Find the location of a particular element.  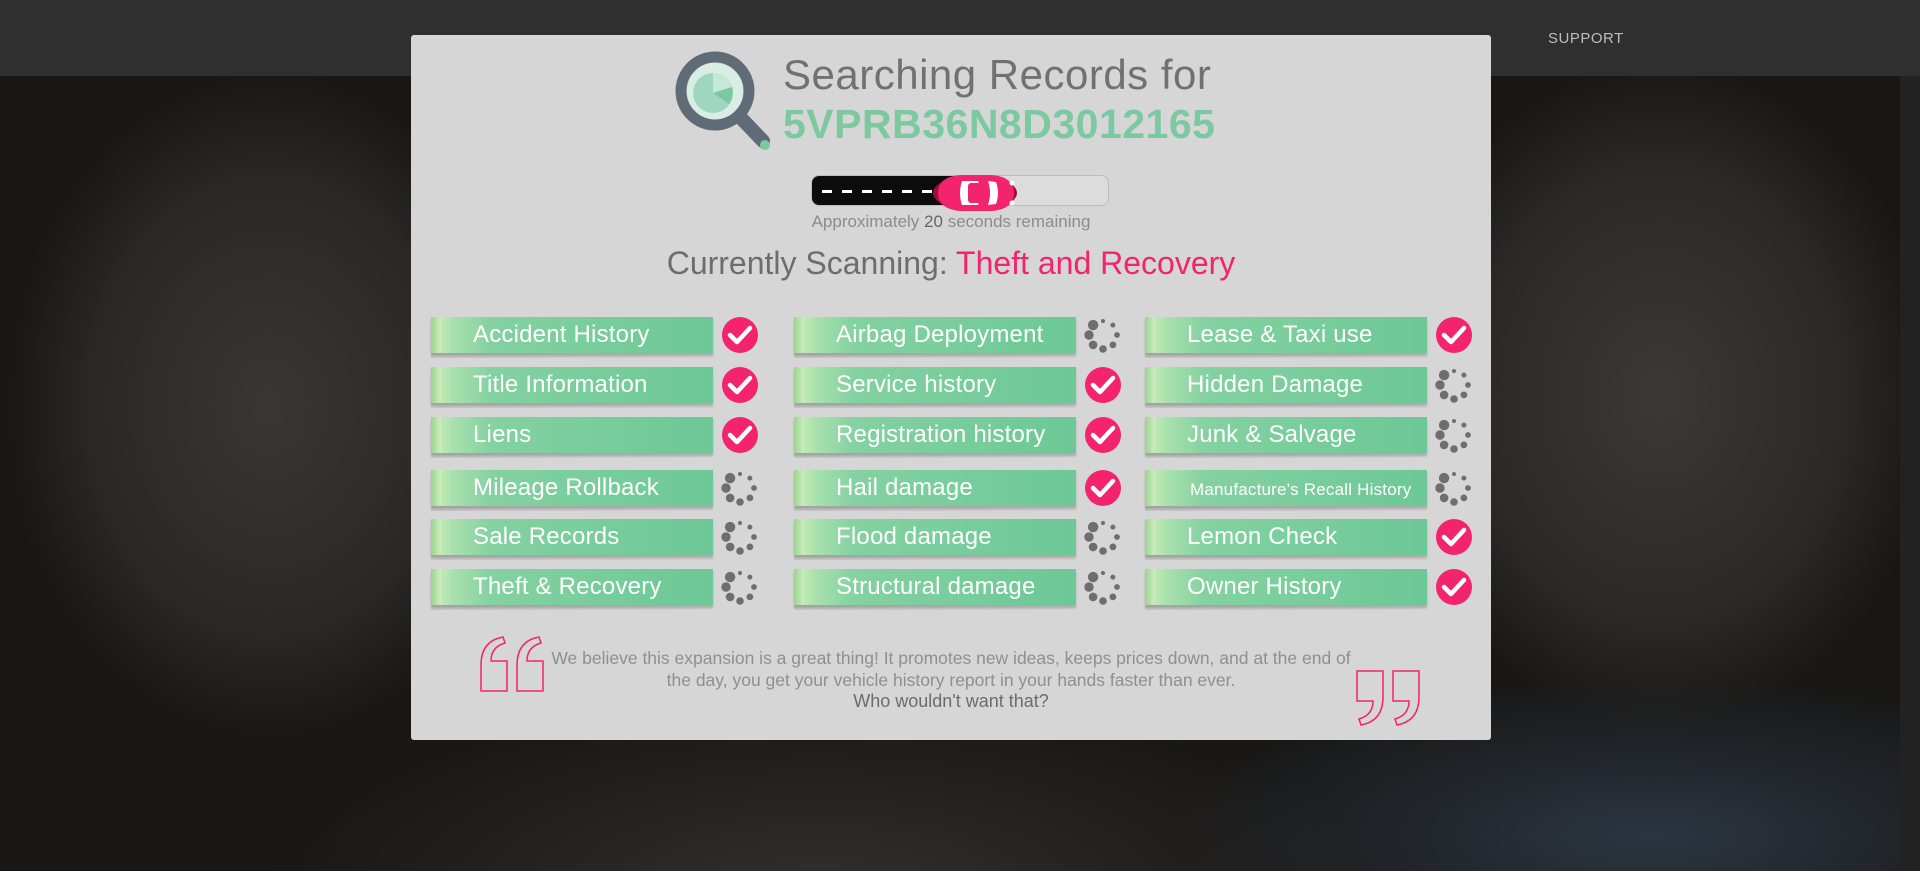

remaining-prefix: Approximately is located at coordinates (865, 221).